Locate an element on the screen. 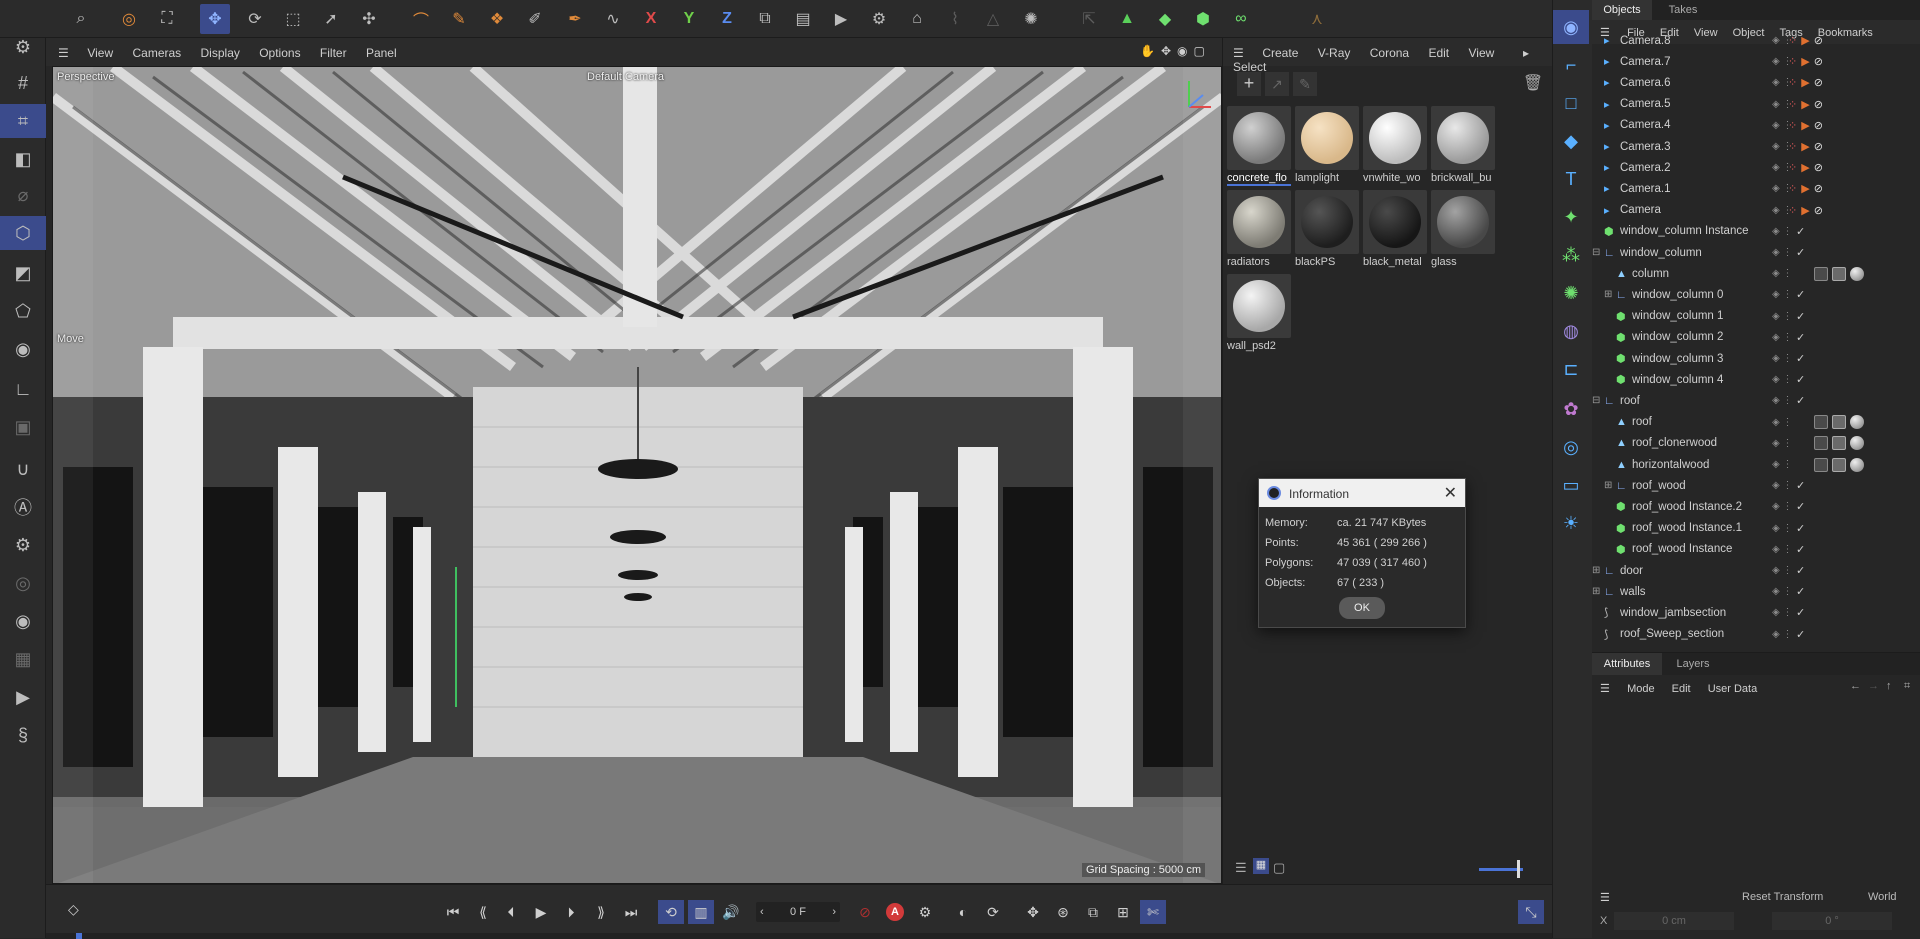 The image size is (1920, 939). render-settings-icon: ⚙ is located at coordinates (879, 19).